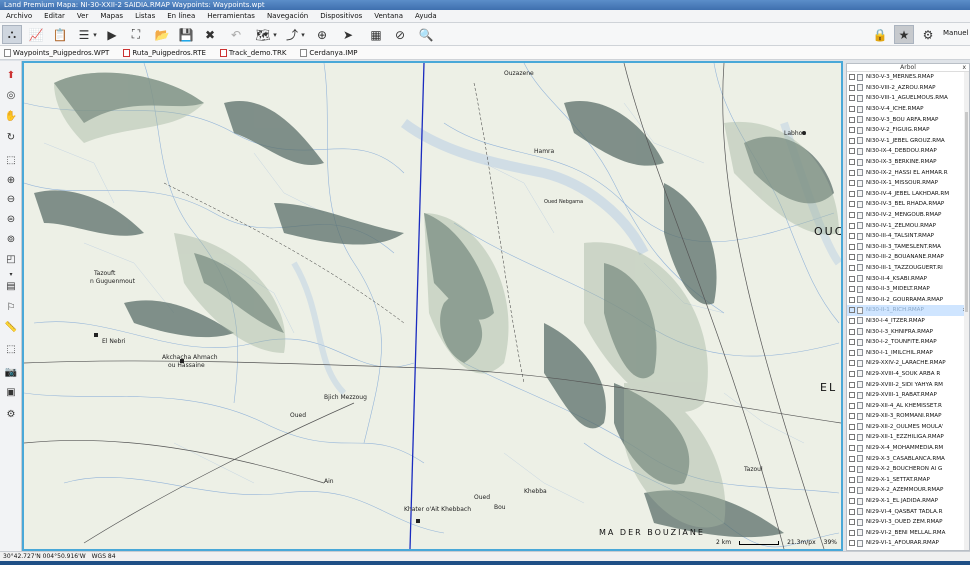 The height and width of the screenshot is (565, 970). Describe the element at coordinates (11, 219) in the screenshot. I see `zoom-fit-tool: ⊜` at that location.